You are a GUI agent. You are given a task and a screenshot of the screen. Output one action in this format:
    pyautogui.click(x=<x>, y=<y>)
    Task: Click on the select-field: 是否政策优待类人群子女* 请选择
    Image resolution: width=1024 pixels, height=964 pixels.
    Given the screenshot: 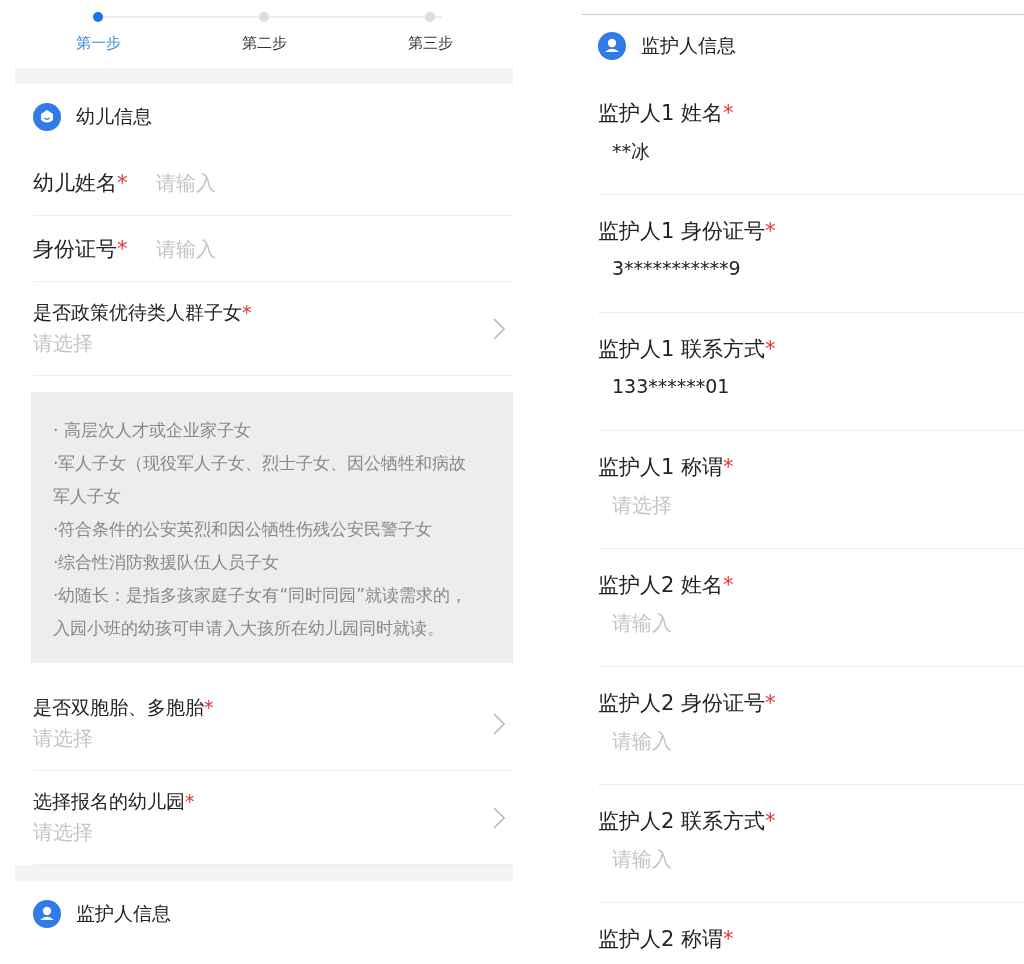 What is the action you would take?
    pyautogui.click(x=273, y=329)
    